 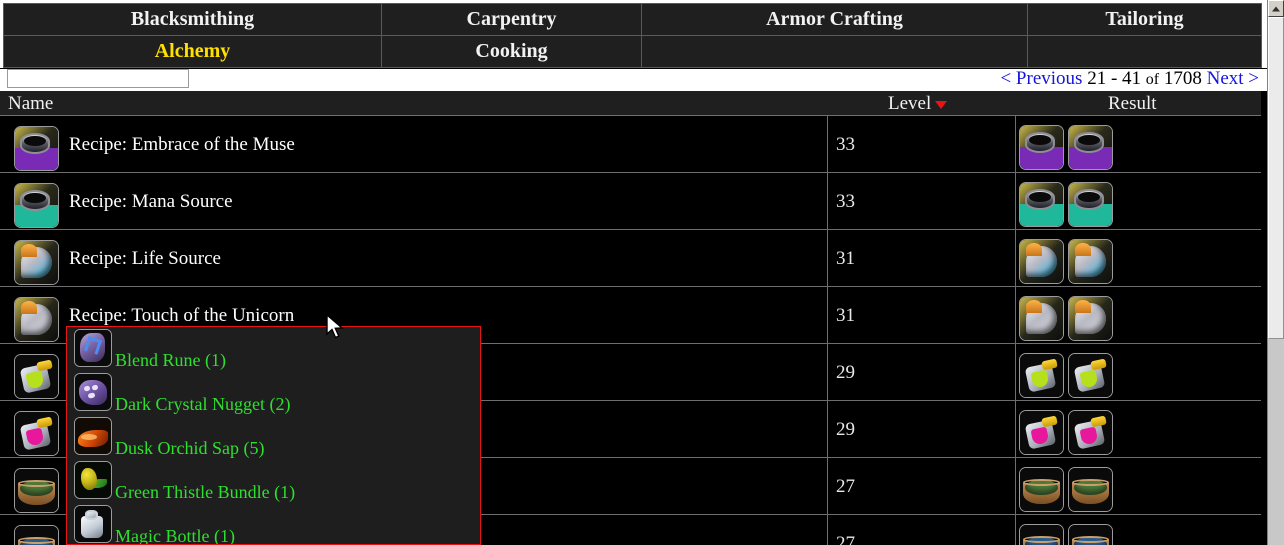 I want to click on skill-tabs-row-2: Alchemy Cooking, so click(x=632, y=51).